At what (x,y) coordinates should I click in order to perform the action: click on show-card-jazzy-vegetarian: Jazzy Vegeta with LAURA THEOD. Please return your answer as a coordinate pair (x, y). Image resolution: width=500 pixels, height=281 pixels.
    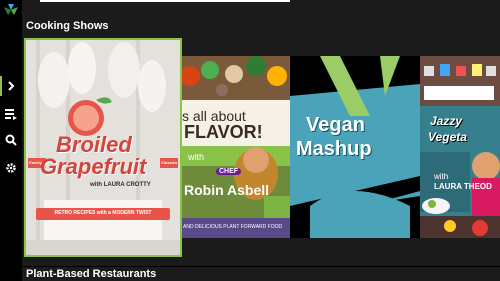
    Looking at the image, I should click on (460, 147).